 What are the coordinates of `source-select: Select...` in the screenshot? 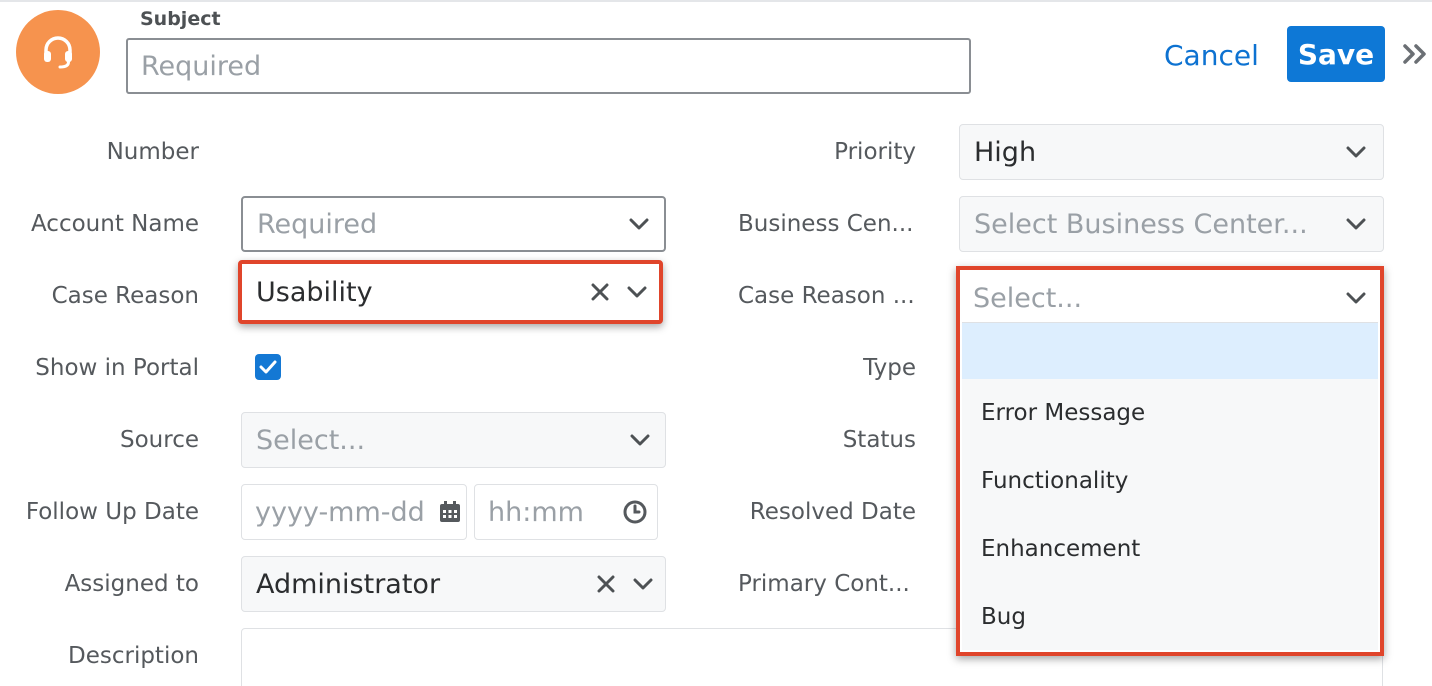 It's located at (453, 440).